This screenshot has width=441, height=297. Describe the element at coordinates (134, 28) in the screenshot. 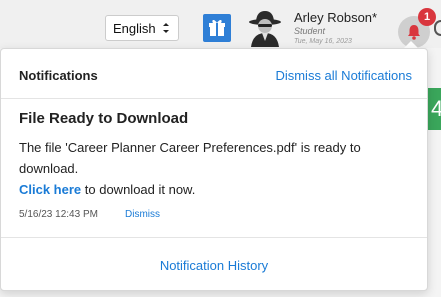

I see `language-select-value: English` at that location.